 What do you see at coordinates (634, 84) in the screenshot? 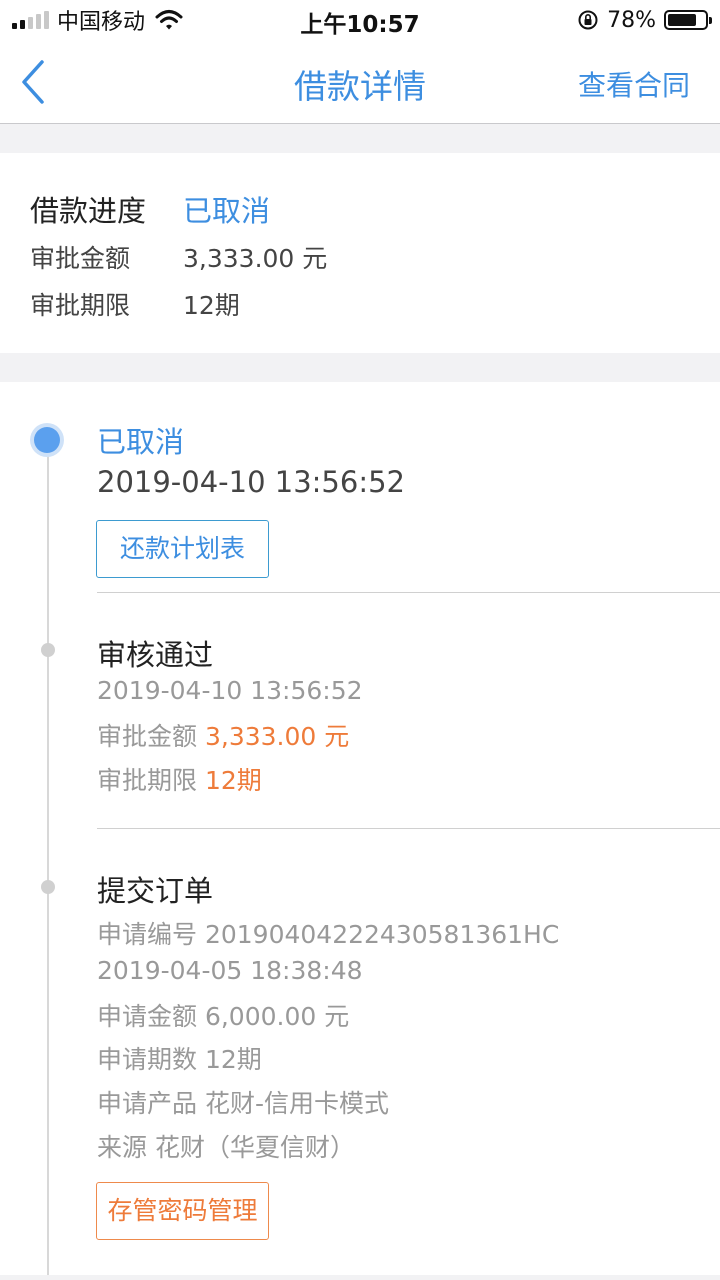
I see `view-contract-button: 查看合同` at bounding box center [634, 84].